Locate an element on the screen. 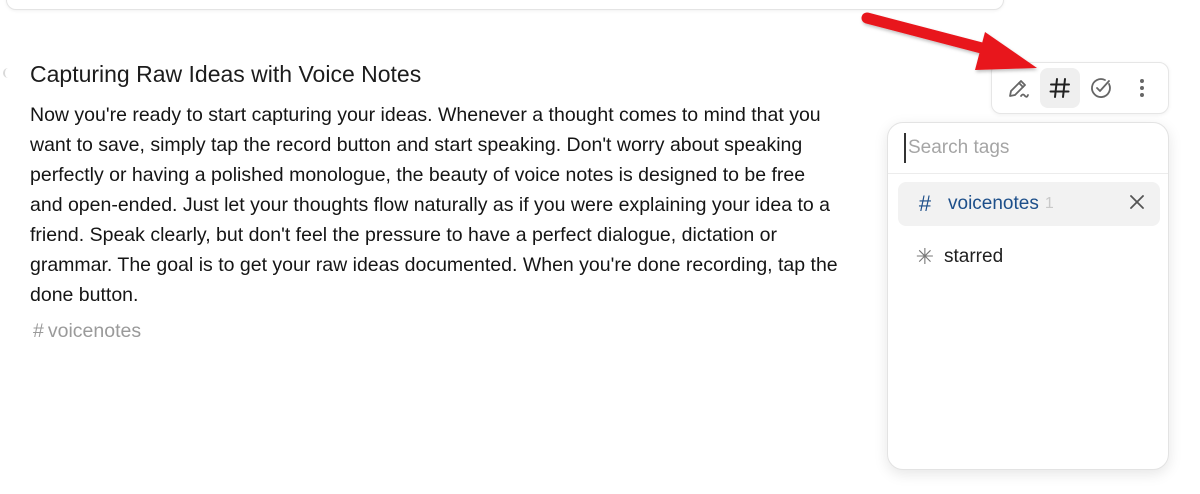 The width and height of the screenshot is (1200, 494). note-tag-chip: # voicenotes is located at coordinates (87, 331).